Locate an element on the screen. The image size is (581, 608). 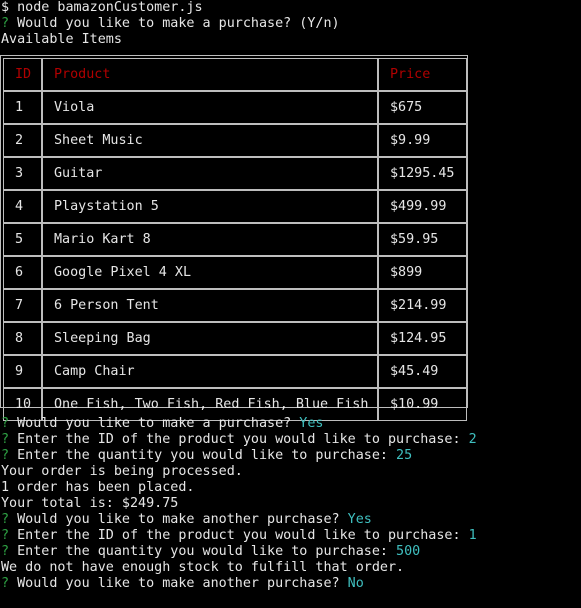
cell-product: Google Pixel 4 XL is located at coordinates (210, 272).